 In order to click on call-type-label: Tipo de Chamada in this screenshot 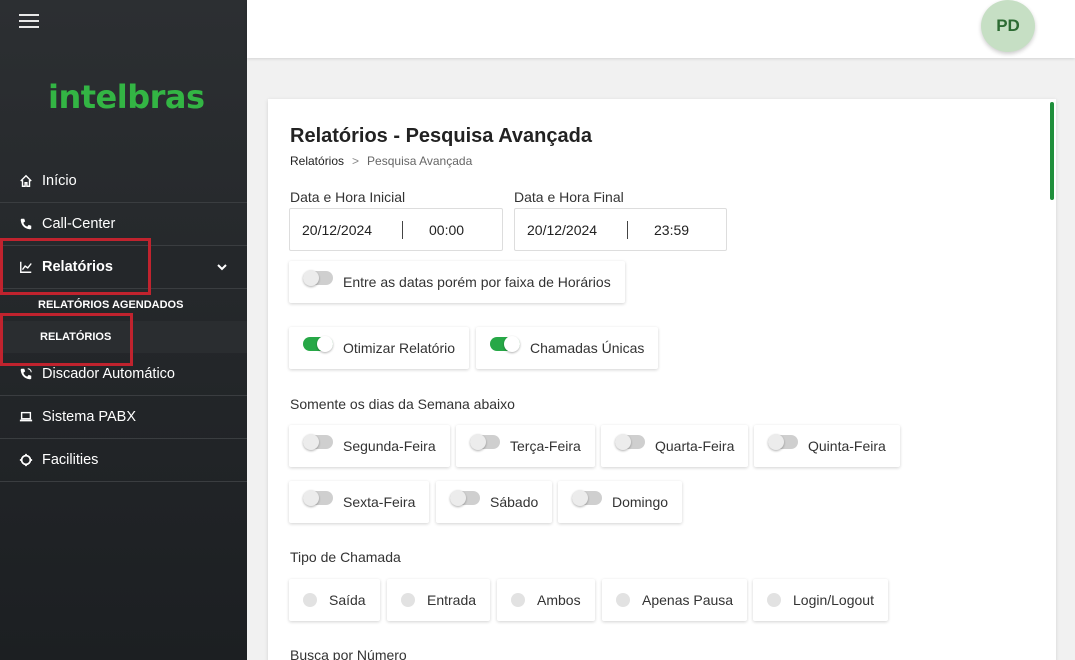, I will do `click(345, 557)`.